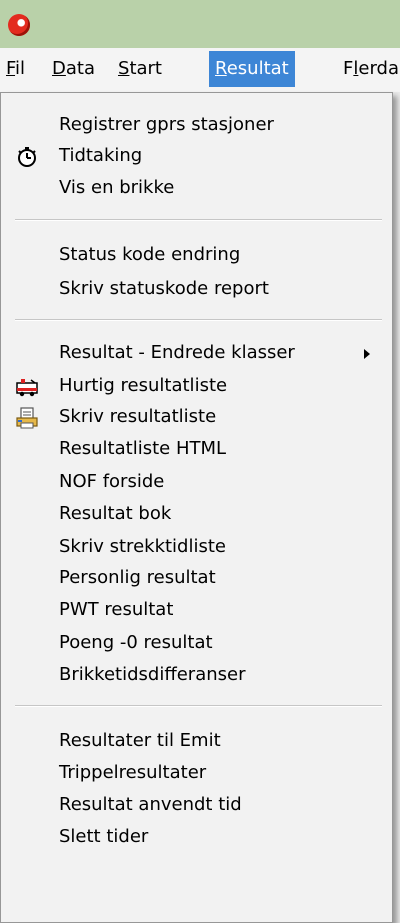 This screenshot has width=400, height=923. What do you see at coordinates (150, 804) in the screenshot?
I see `menu-item-label: Resultat anvendt tid` at bounding box center [150, 804].